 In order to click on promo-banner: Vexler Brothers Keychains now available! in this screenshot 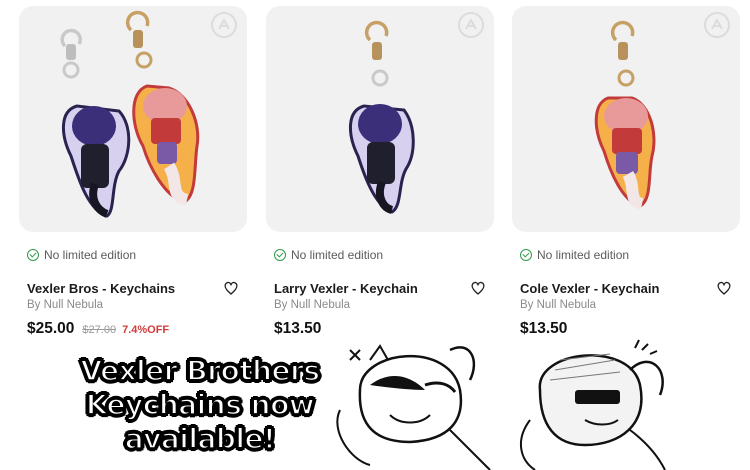, I will do `click(200, 404)`.